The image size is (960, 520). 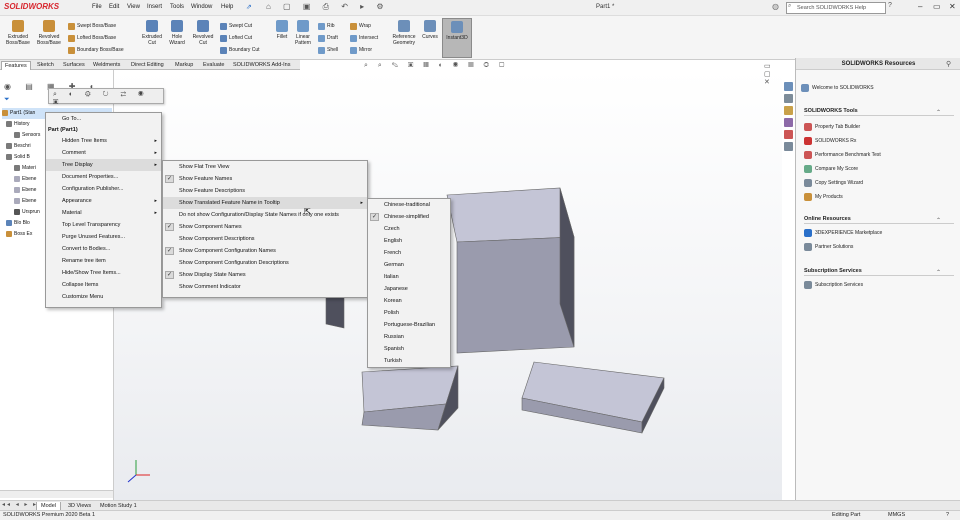 I want to click on file-explorer-icon, so click(x=788, y=110).